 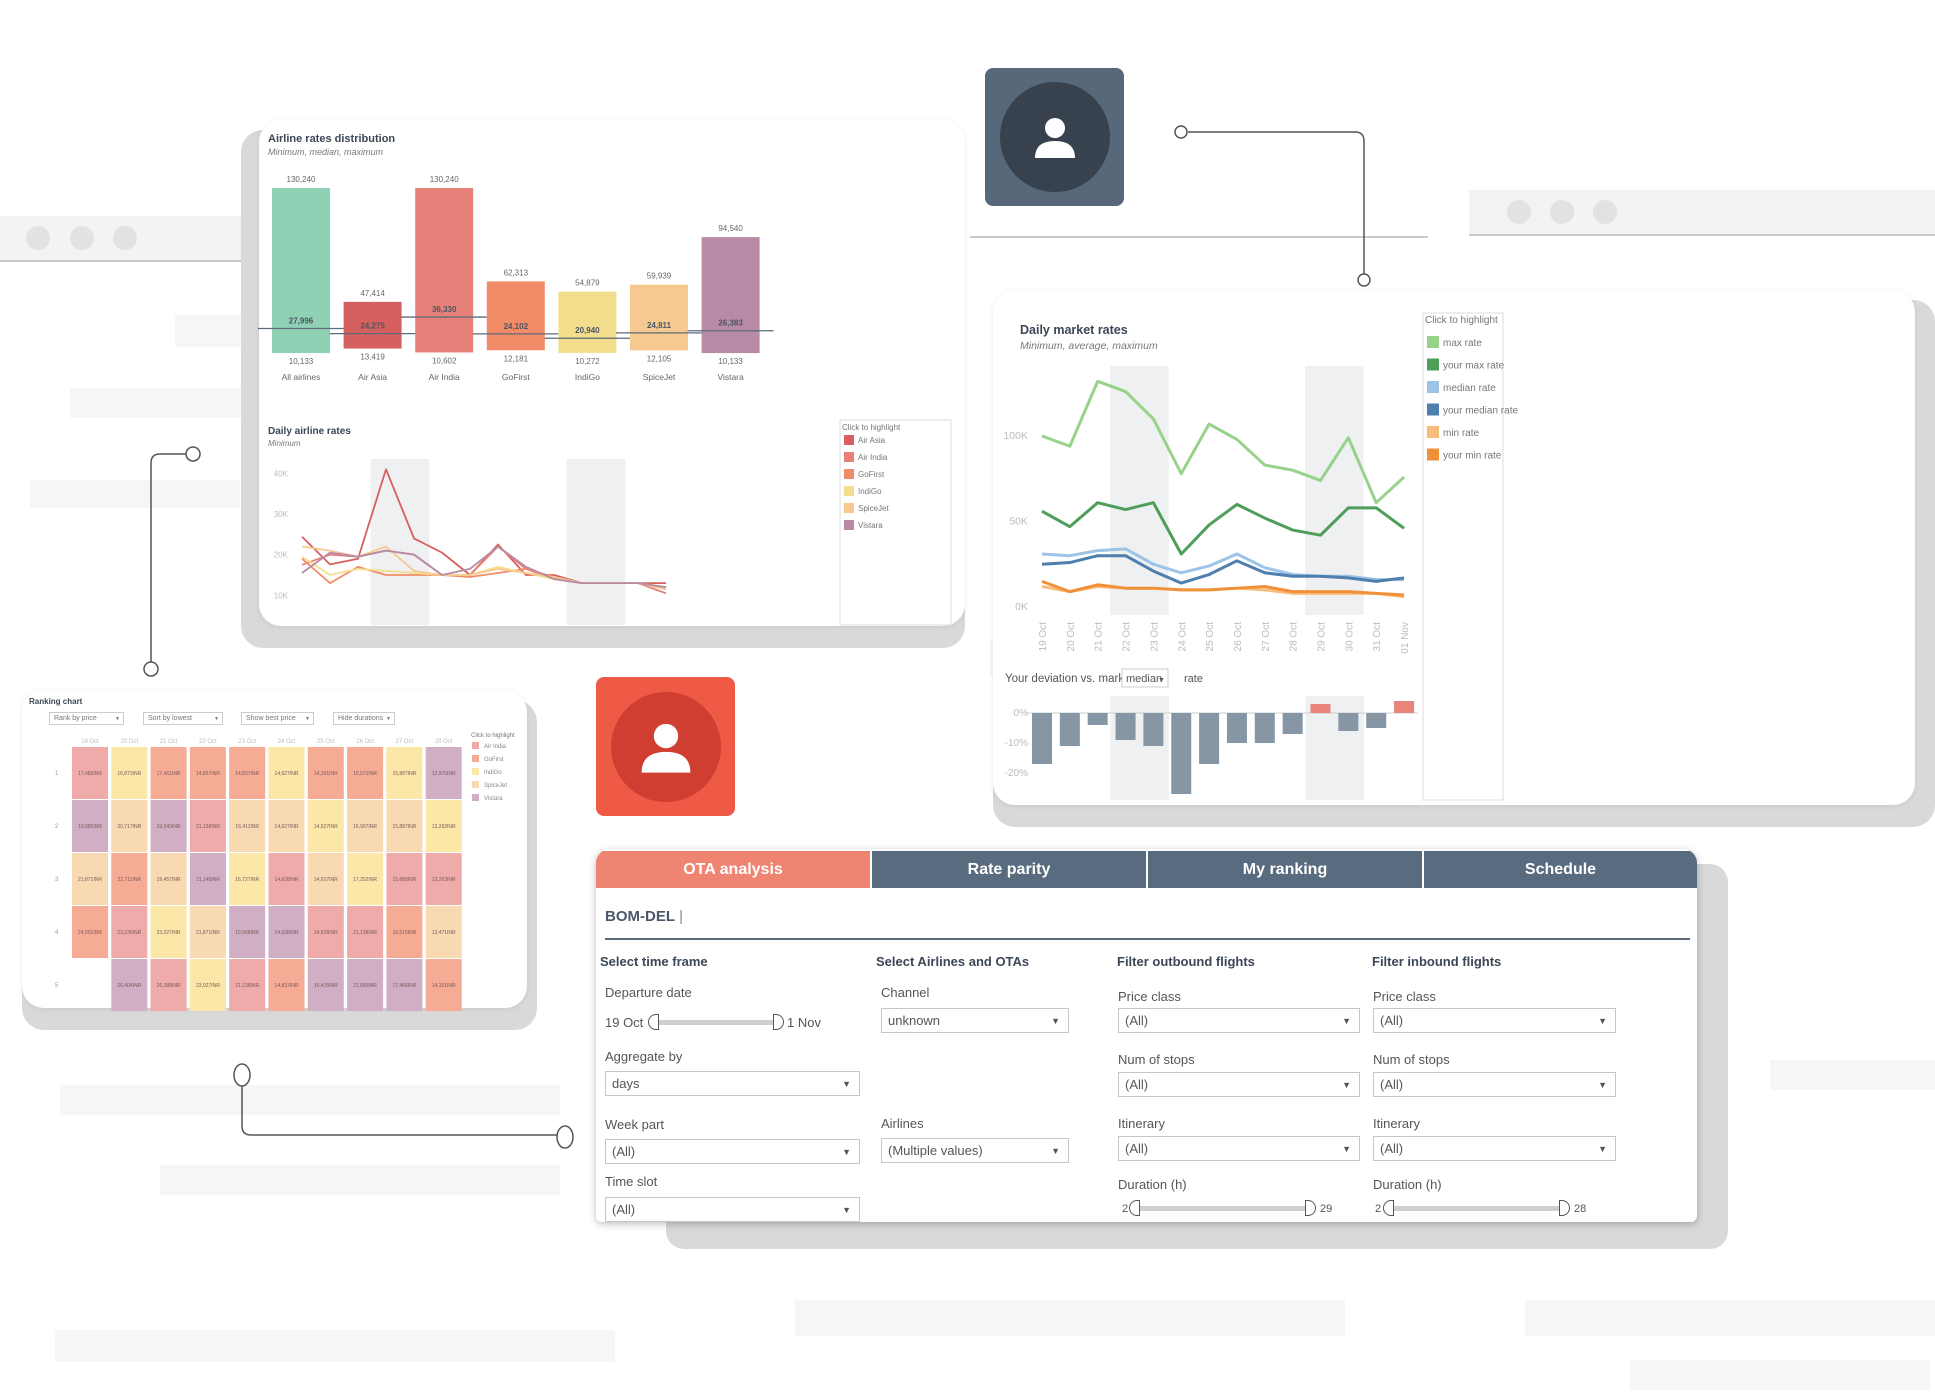 I want to click on channel-dropdown: unknown ▼, so click(x=975, y=1020).